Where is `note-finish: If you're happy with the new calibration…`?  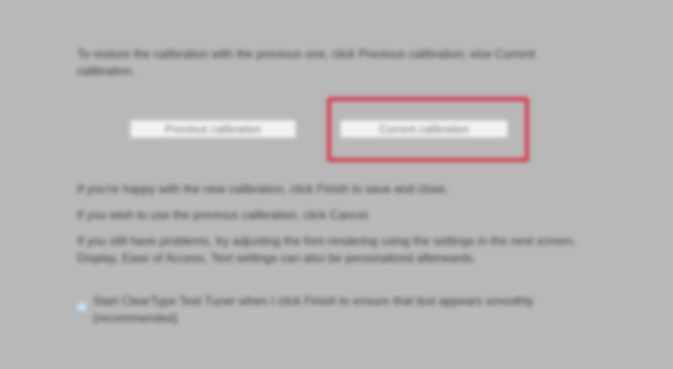
note-finish: If you're happy with the new calibration… is located at coordinates (263, 189).